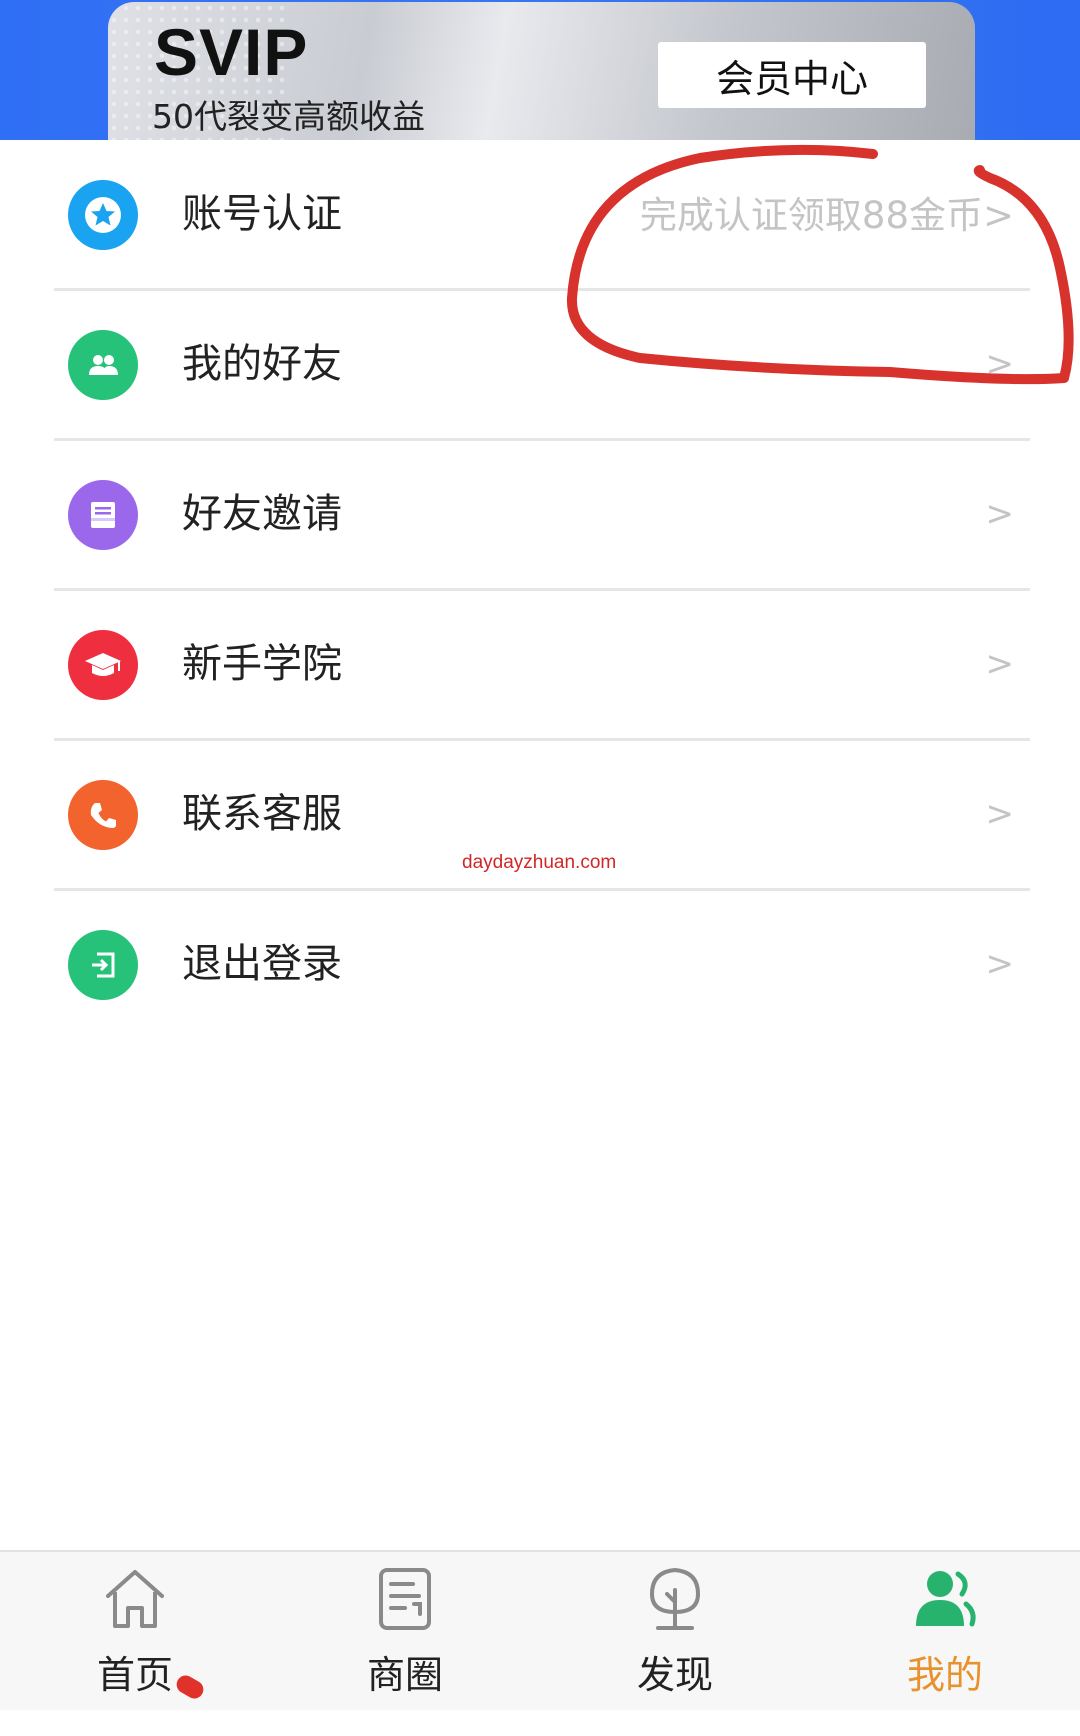  What do you see at coordinates (404, 1675) in the screenshot?
I see `tab-label: 商圈` at bounding box center [404, 1675].